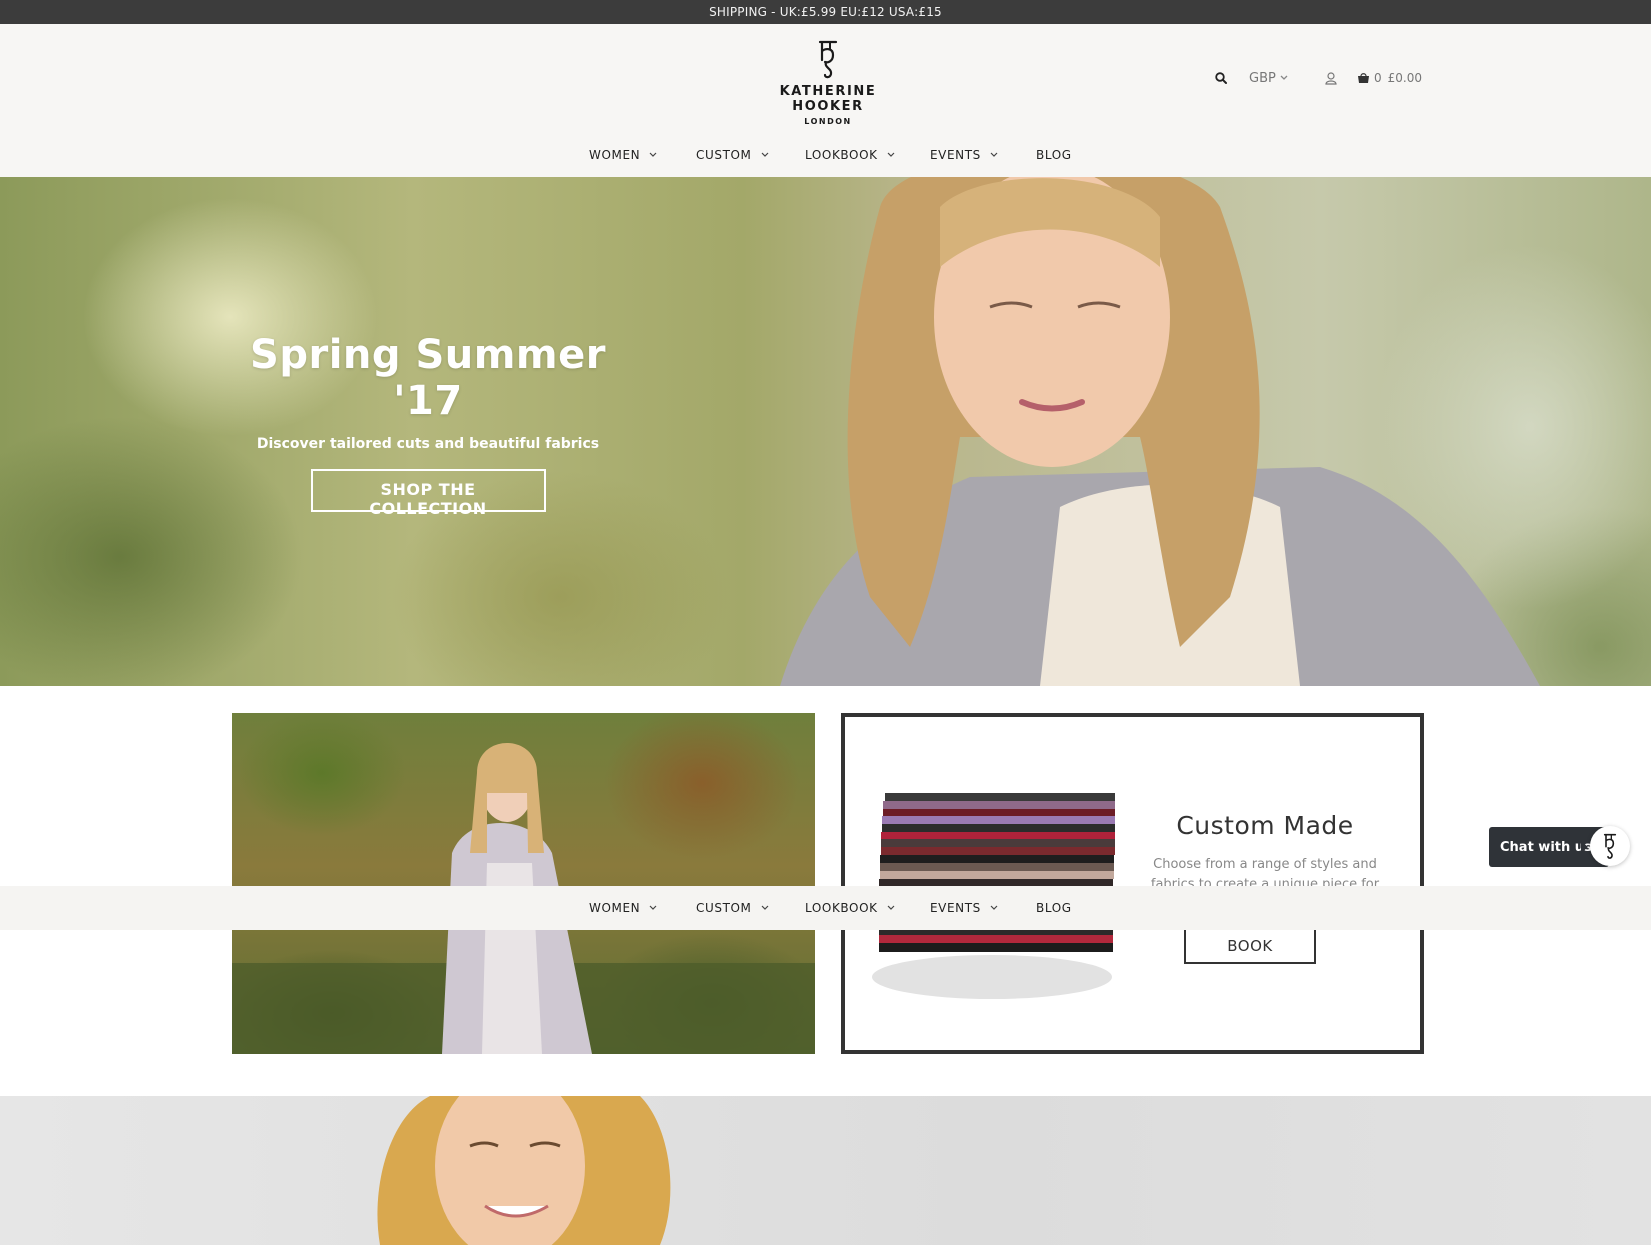 This screenshot has width=1651, height=1245. I want to click on sticky-nav: WOMEN CUSTOM LOOKBOOK EVENTS BLOG, so click(825, 908).